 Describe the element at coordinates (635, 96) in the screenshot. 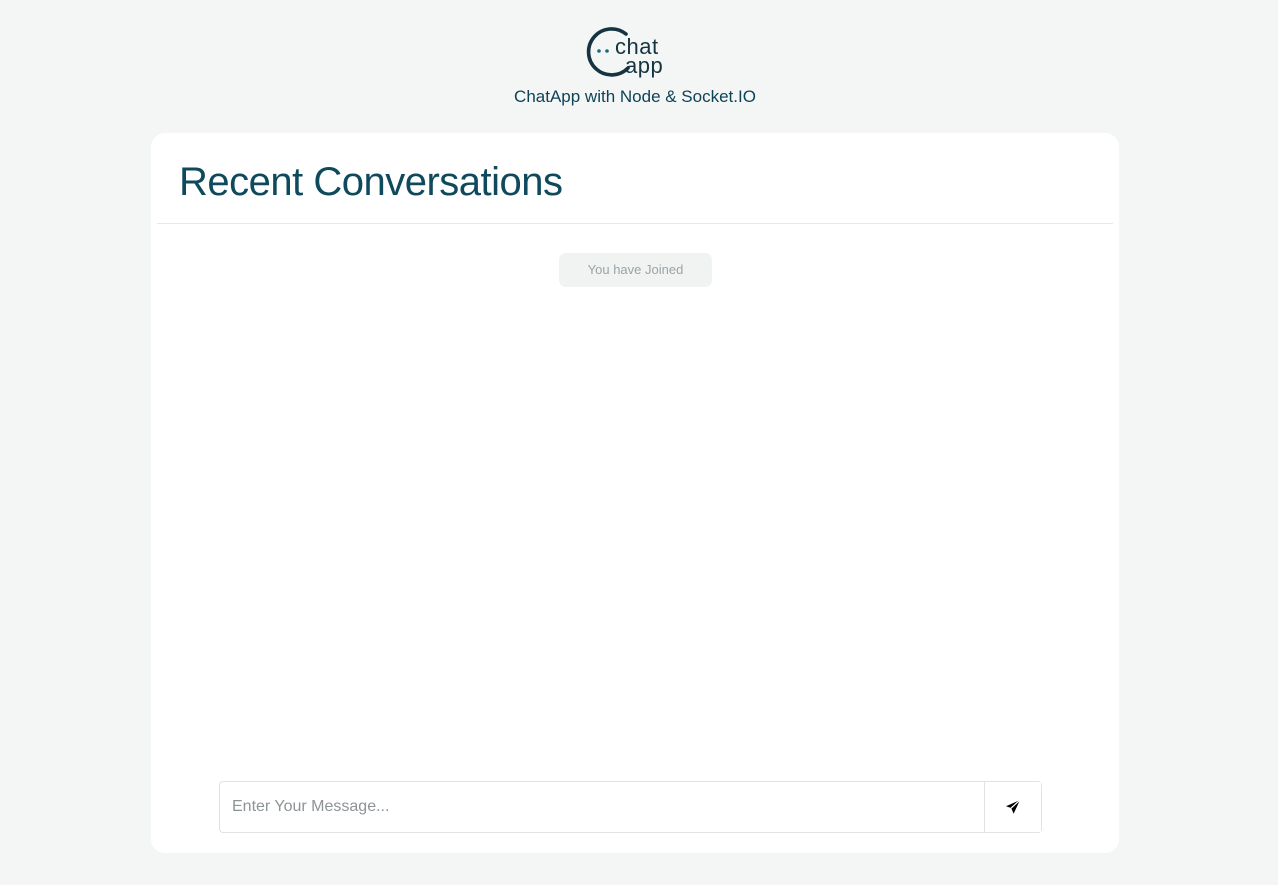

I see `app-subtitle: ChatApp with Node & Socket.IO` at that location.